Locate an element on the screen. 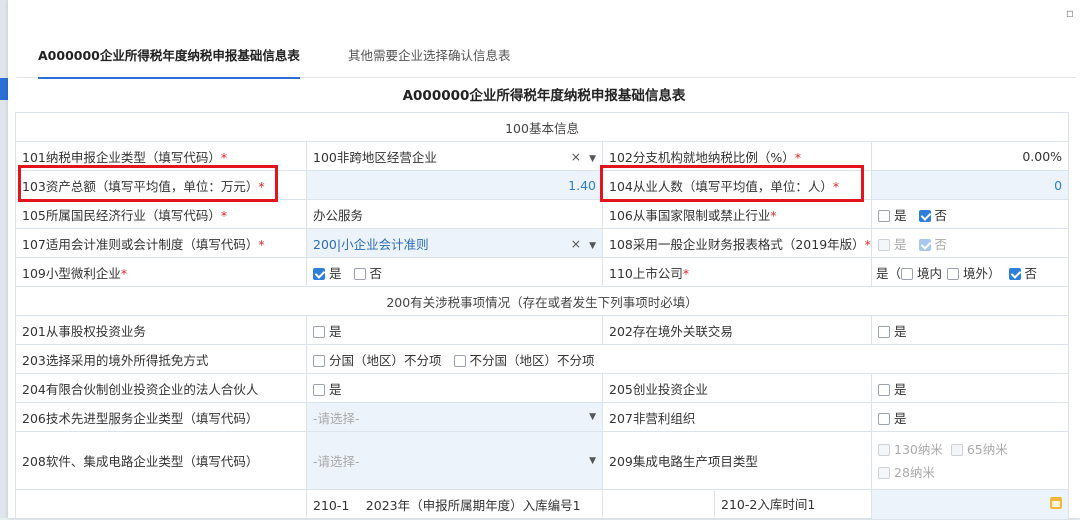 This screenshot has width=1080, height=520. table-row: 206技术先进型服务企业类型（填写代码） -请选择- ▼ 207非营利组织 是 is located at coordinates (542, 417).